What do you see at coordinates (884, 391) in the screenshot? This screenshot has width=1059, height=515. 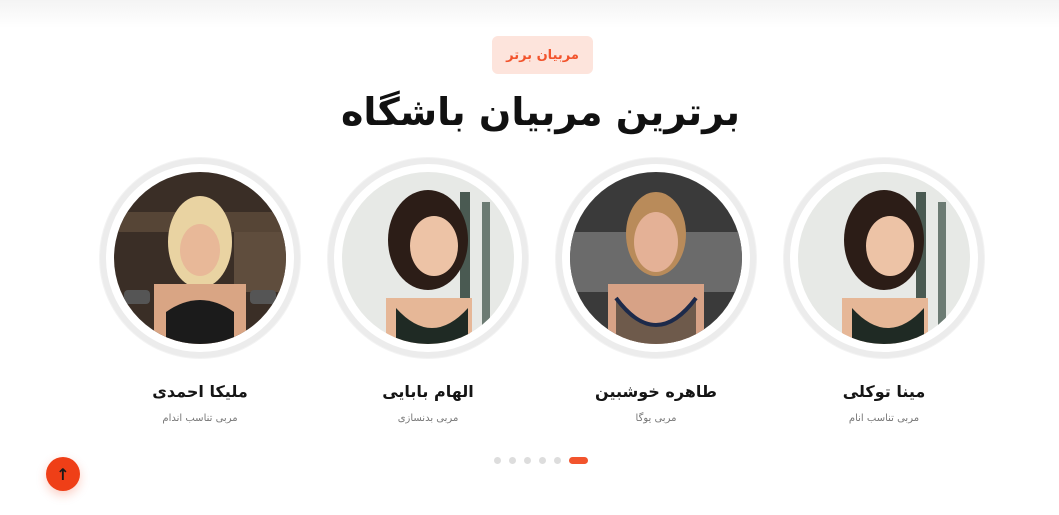 I see `trainer-name: مینا توکلی` at bounding box center [884, 391].